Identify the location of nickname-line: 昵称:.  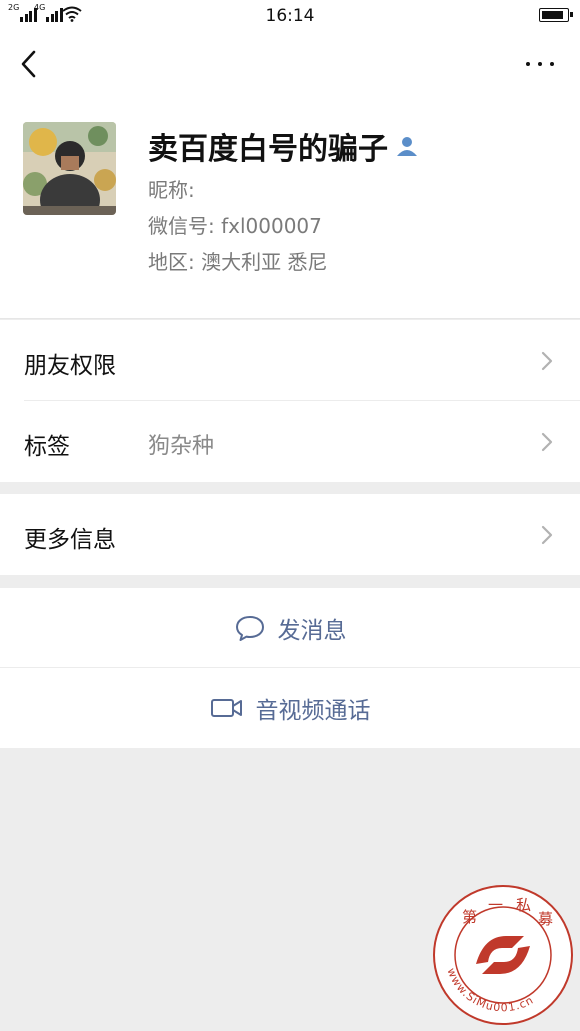
(171, 190).